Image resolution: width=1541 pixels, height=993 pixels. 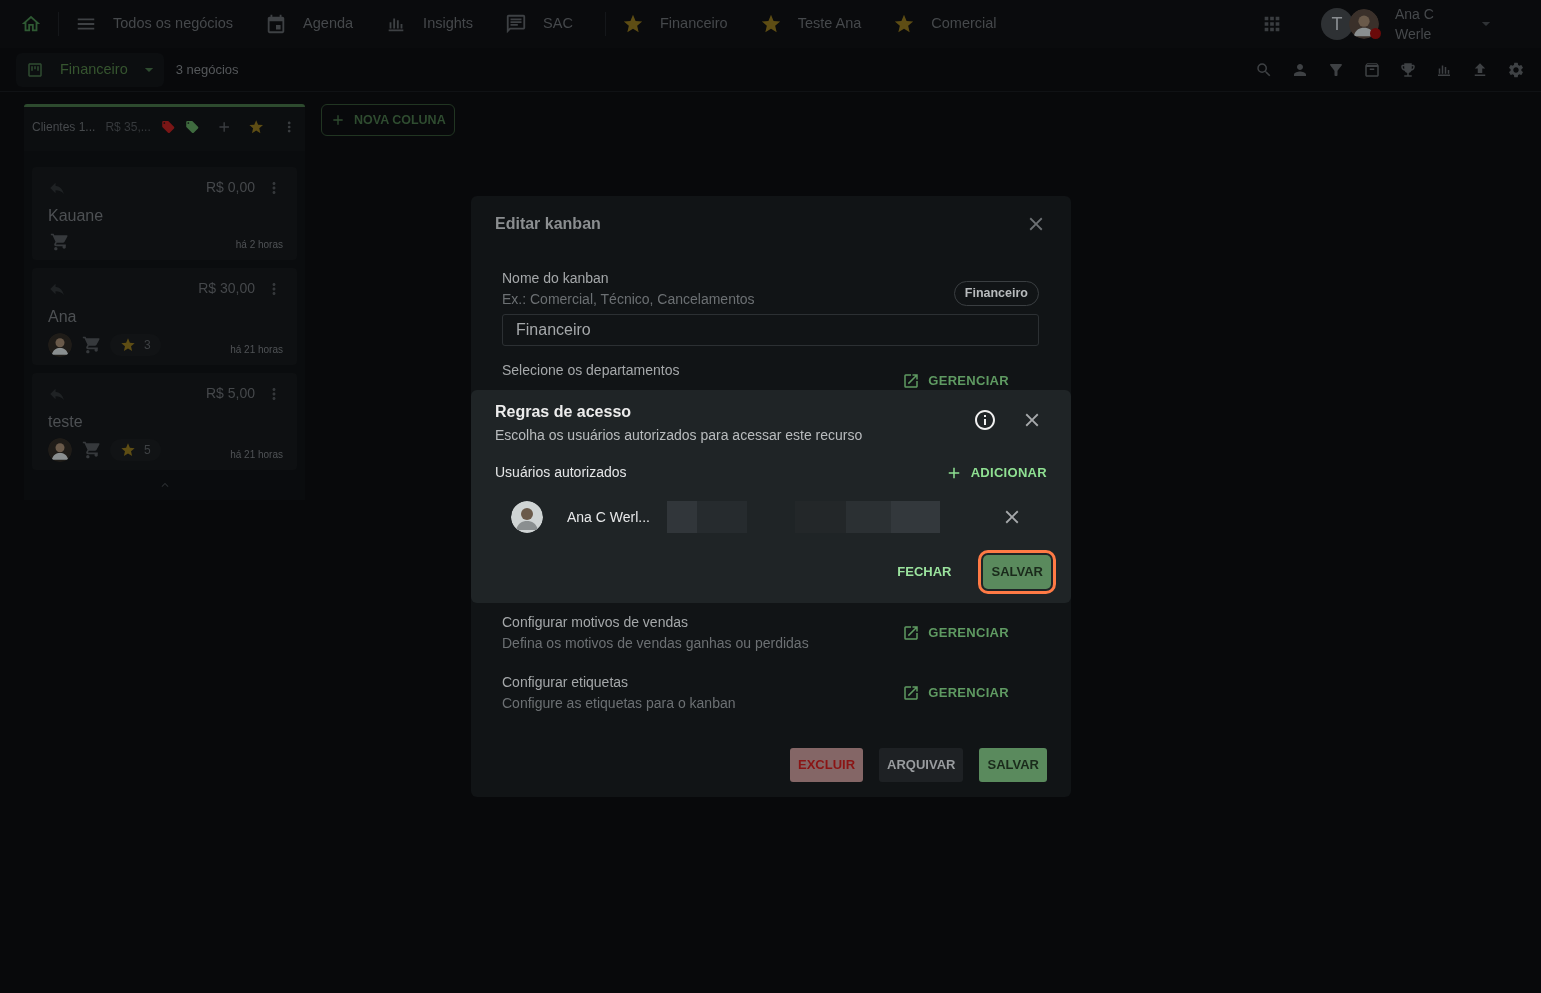 I want to click on section-subtitle: Defina os motivos de vendas ganhas ou perdidas, so click(x=655, y=643).